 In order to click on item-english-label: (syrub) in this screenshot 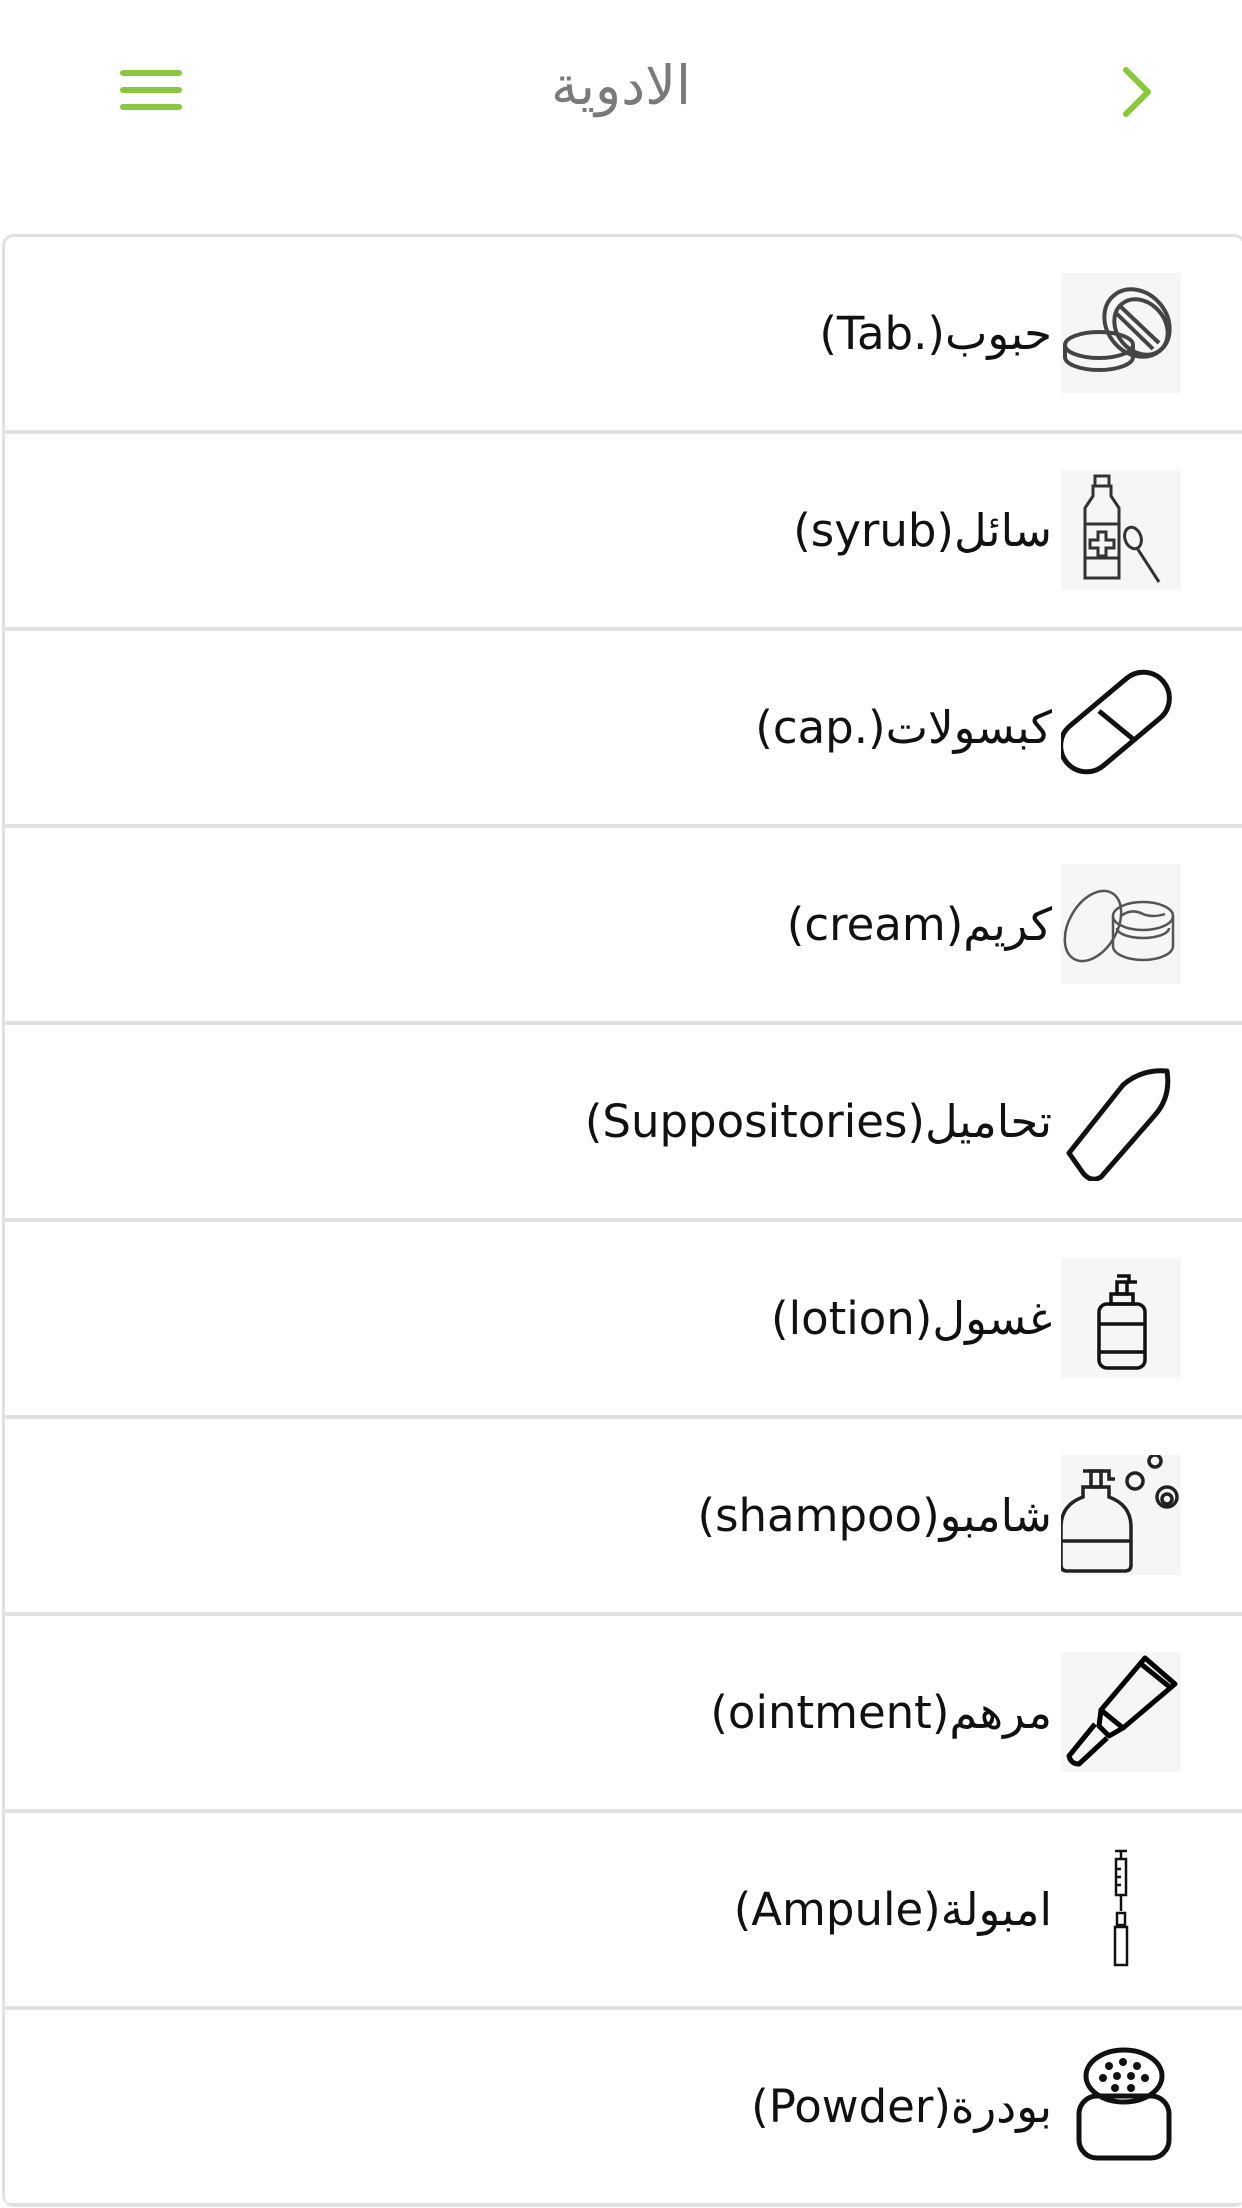, I will do `click(873, 530)`.